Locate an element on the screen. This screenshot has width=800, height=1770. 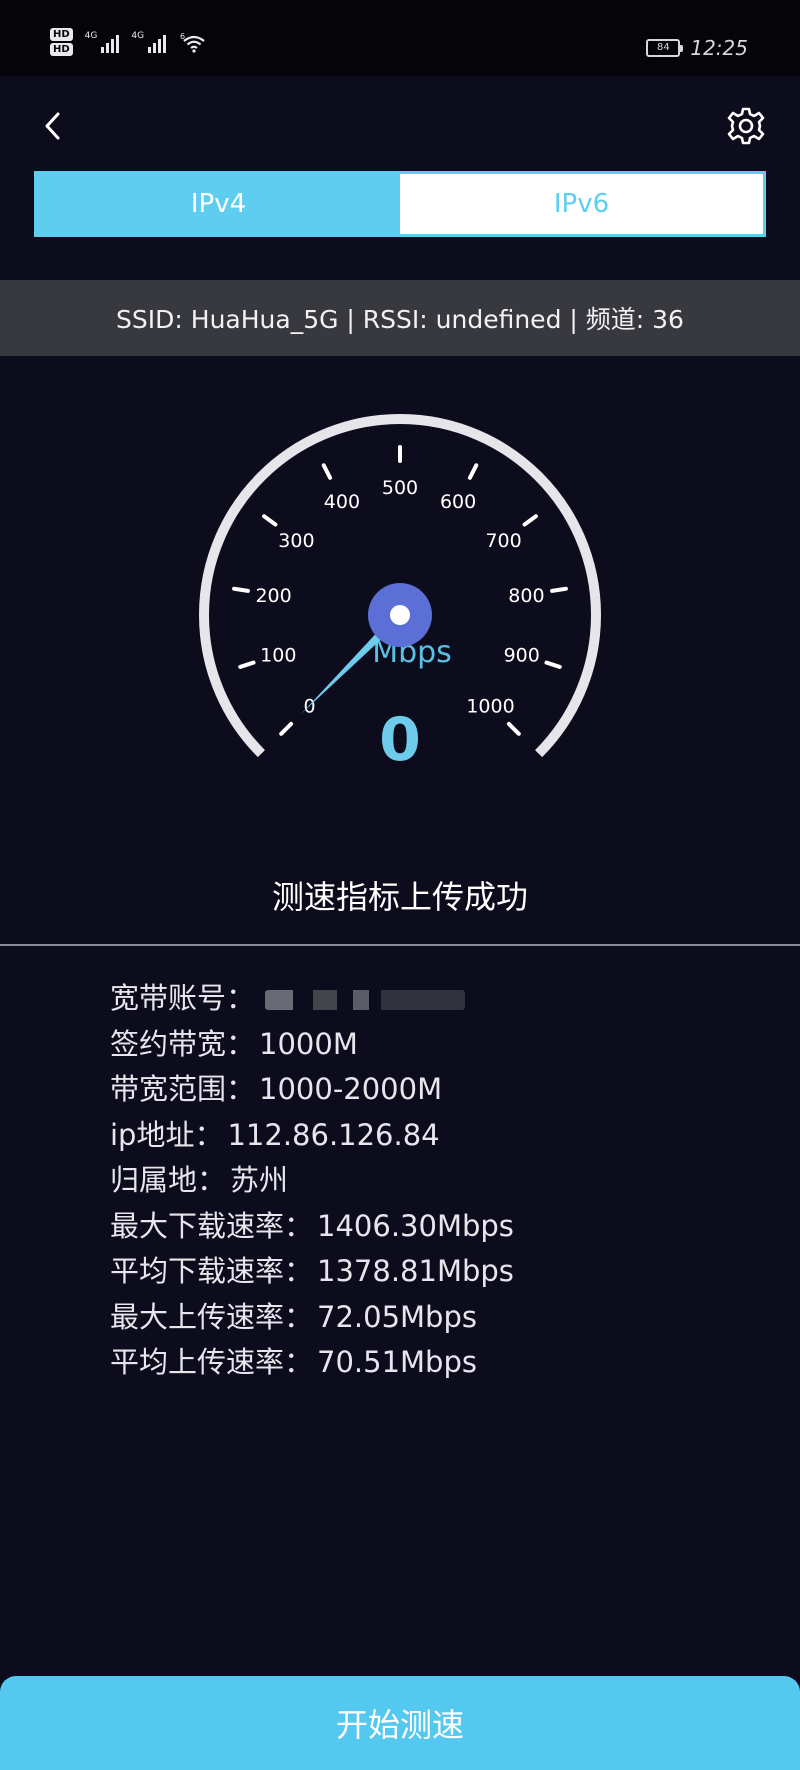
settings-button is located at coordinates (746, 126).